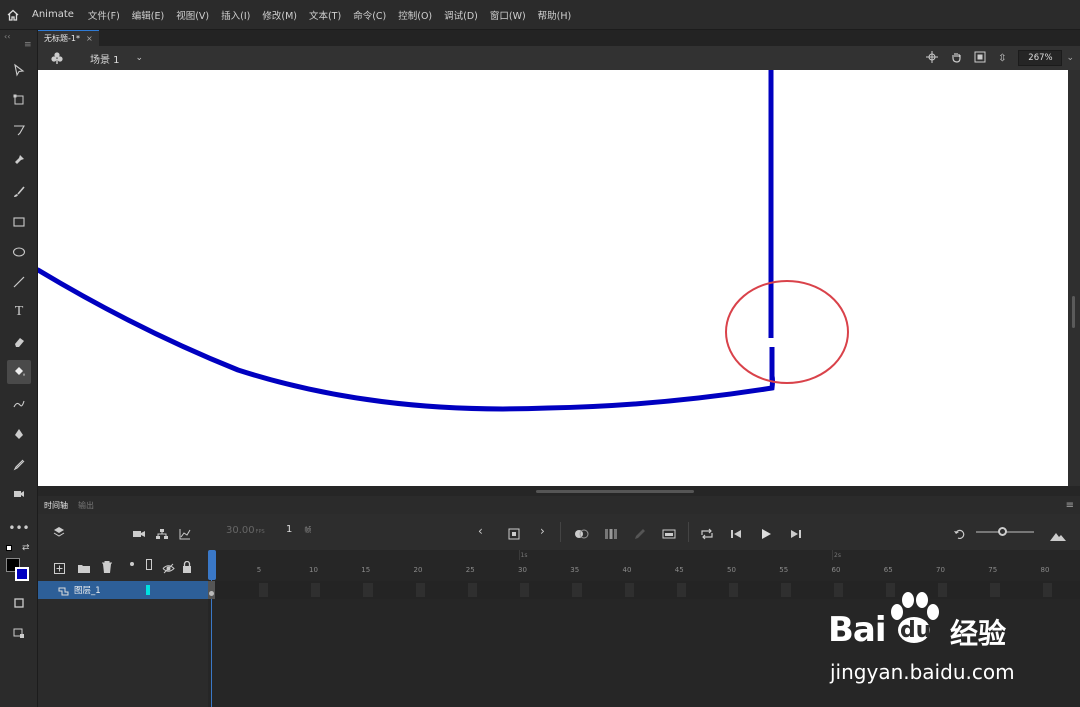 This screenshot has width=1080, height=707. What do you see at coordinates (555, 15) in the screenshot?
I see `menu-item: 帮助(H)` at bounding box center [555, 15].